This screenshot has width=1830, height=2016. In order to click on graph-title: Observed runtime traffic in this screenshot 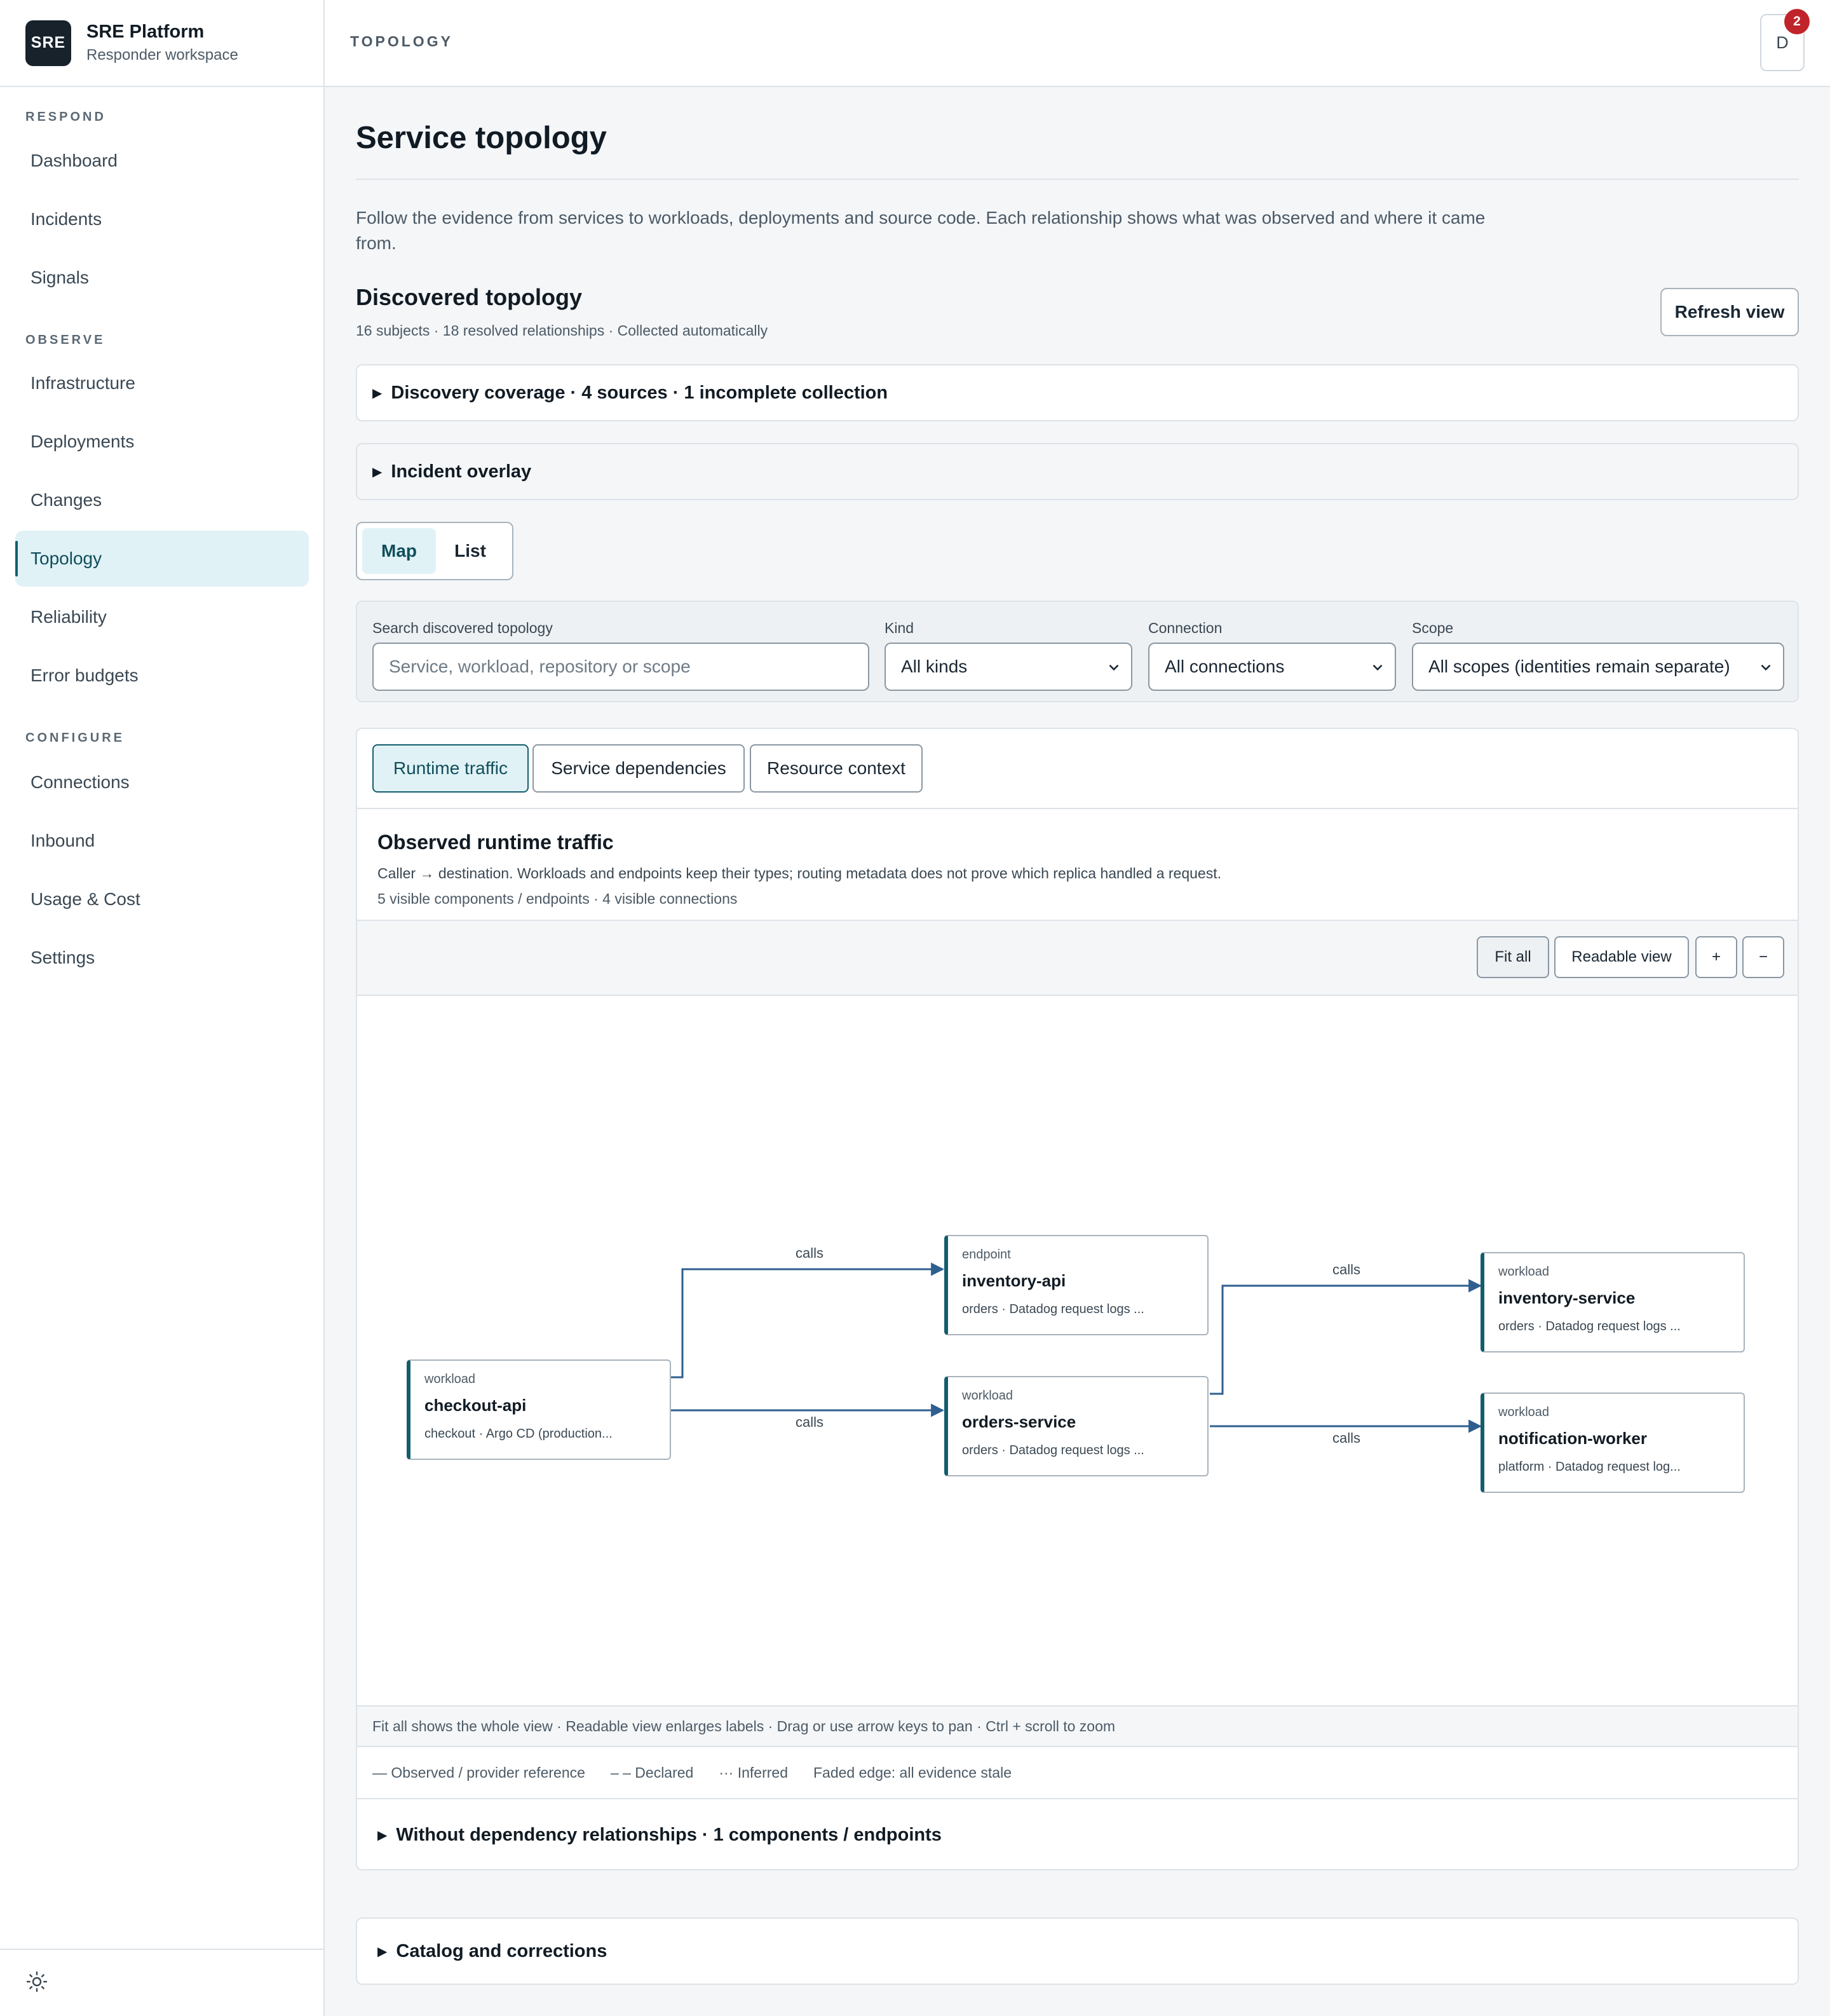, I will do `click(495, 842)`.